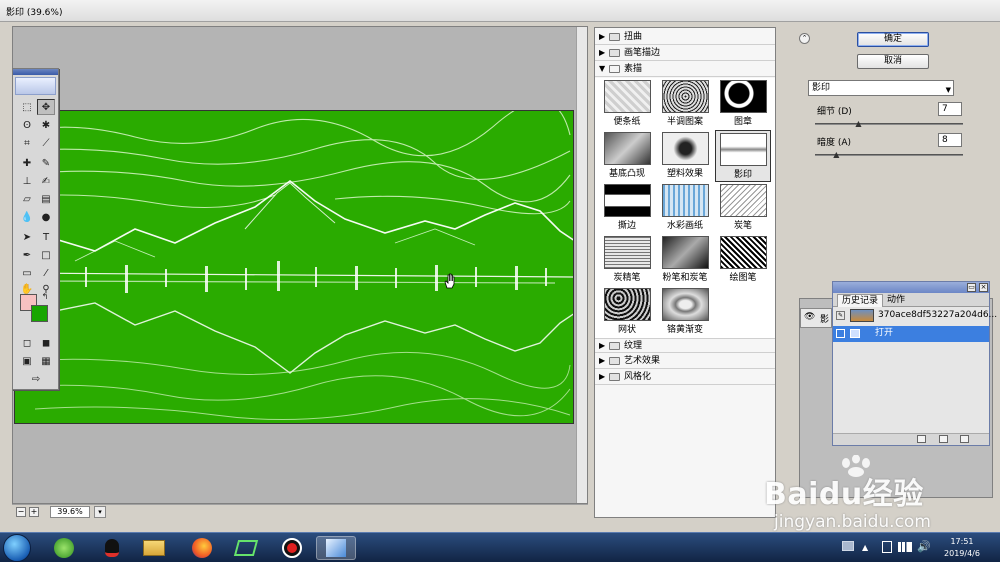 The height and width of the screenshot is (562, 1000). I want to click on category-brush-strokes: ▶ 画笔描边, so click(685, 53).